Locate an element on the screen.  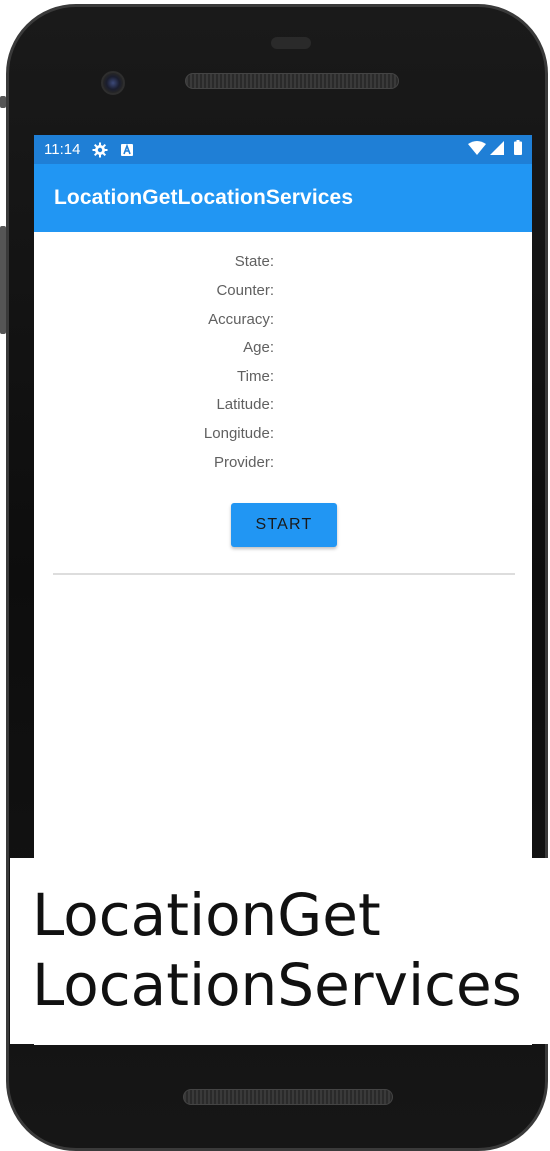
settings-icon is located at coordinates (100, 150).